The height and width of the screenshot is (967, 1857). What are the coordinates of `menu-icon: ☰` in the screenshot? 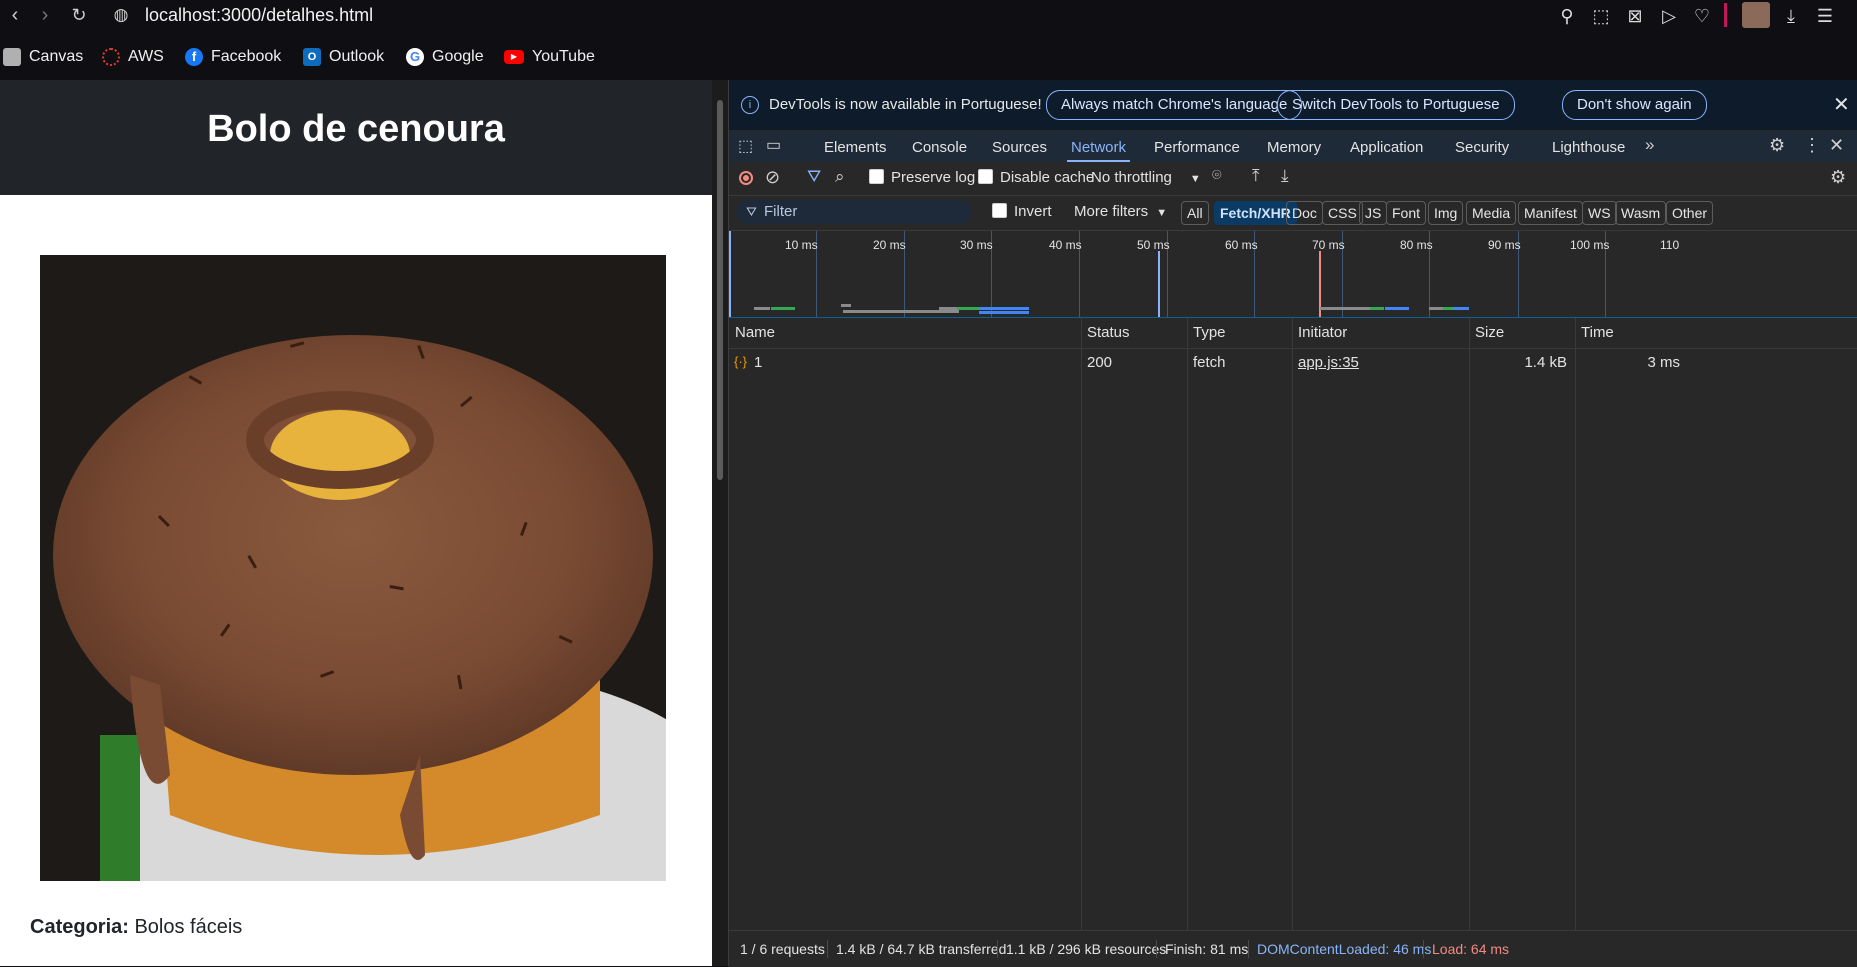 It's located at (1825, 16).